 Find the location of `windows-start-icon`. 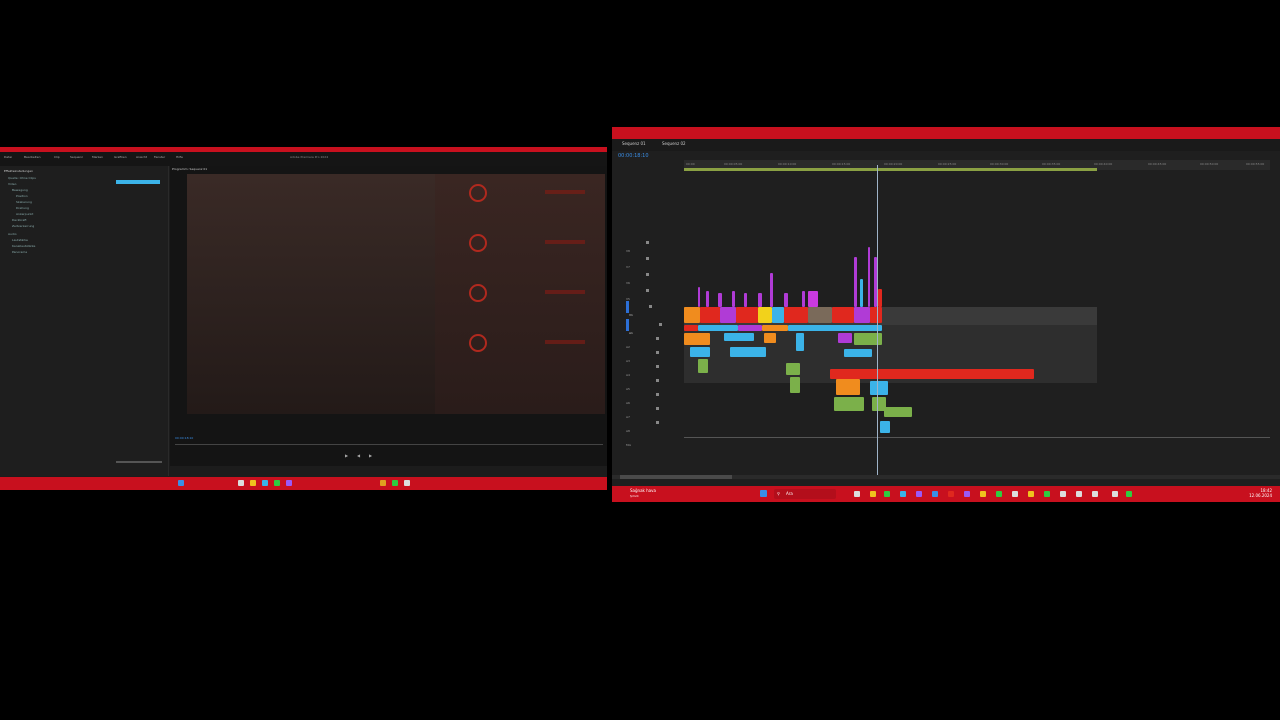

windows-start-icon is located at coordinates (763, 493).